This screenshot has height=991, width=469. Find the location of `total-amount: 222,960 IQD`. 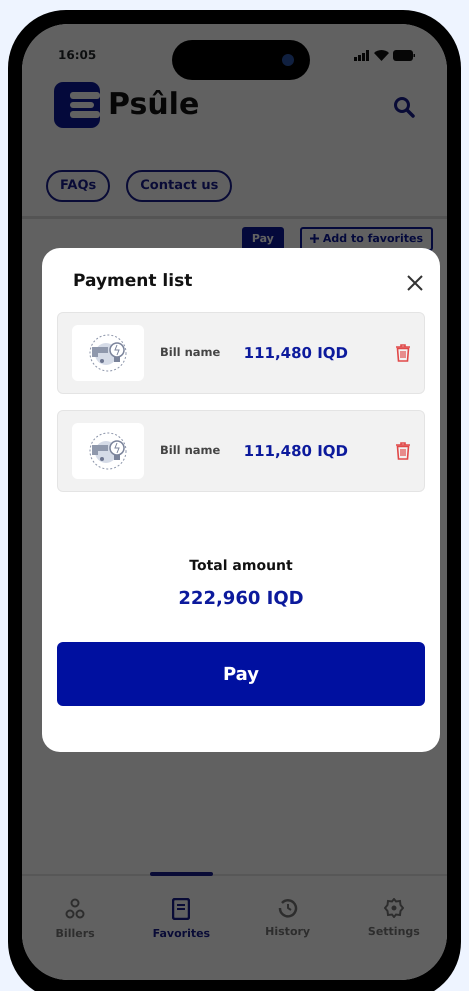

total-amount: 222,960 IQD is located at coordinates (241, 599).